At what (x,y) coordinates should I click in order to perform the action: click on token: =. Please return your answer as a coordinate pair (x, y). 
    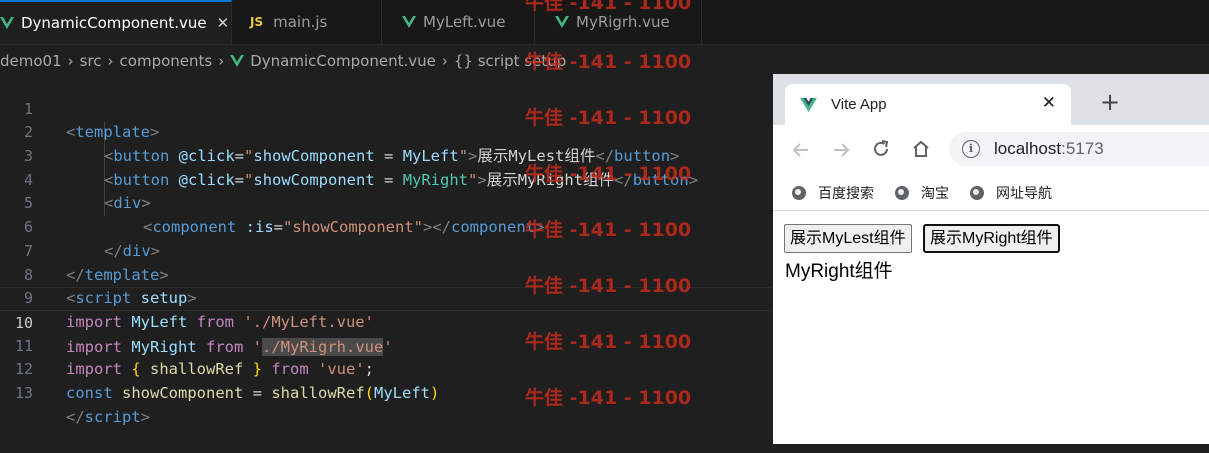
    Looking at the image, I should click on (257, 392).